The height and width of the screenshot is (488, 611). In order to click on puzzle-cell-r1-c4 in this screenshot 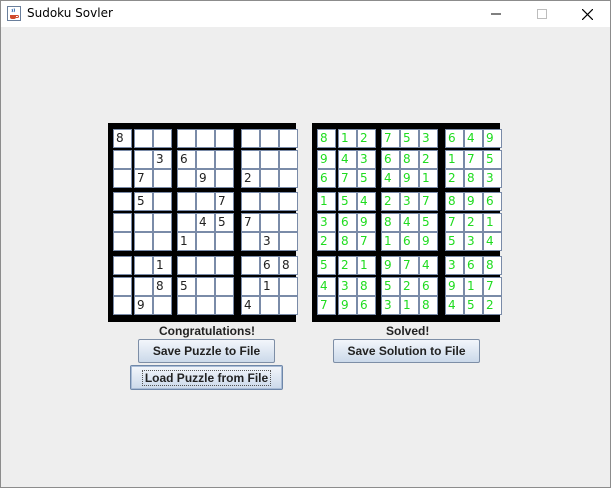, I will do `click(186, 138)`.